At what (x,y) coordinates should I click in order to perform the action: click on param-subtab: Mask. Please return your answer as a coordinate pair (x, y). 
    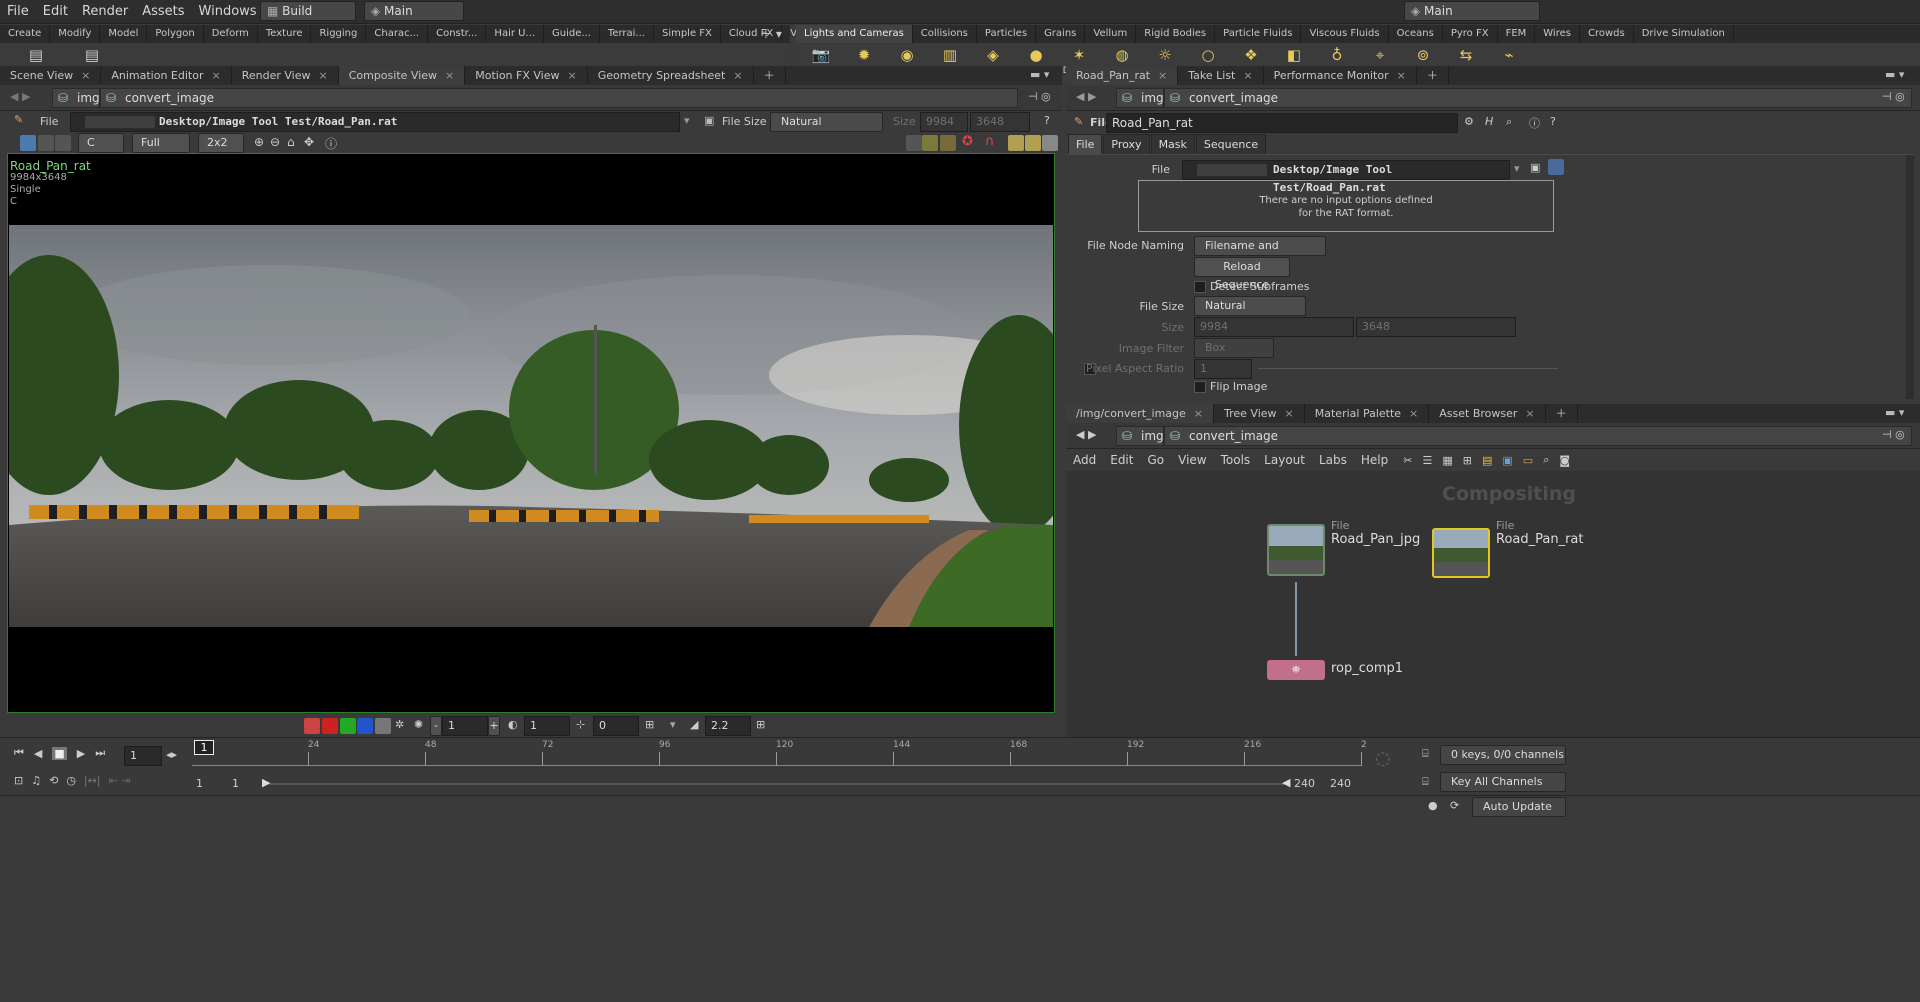
    Looking at the image, I should click on (1172, 144).